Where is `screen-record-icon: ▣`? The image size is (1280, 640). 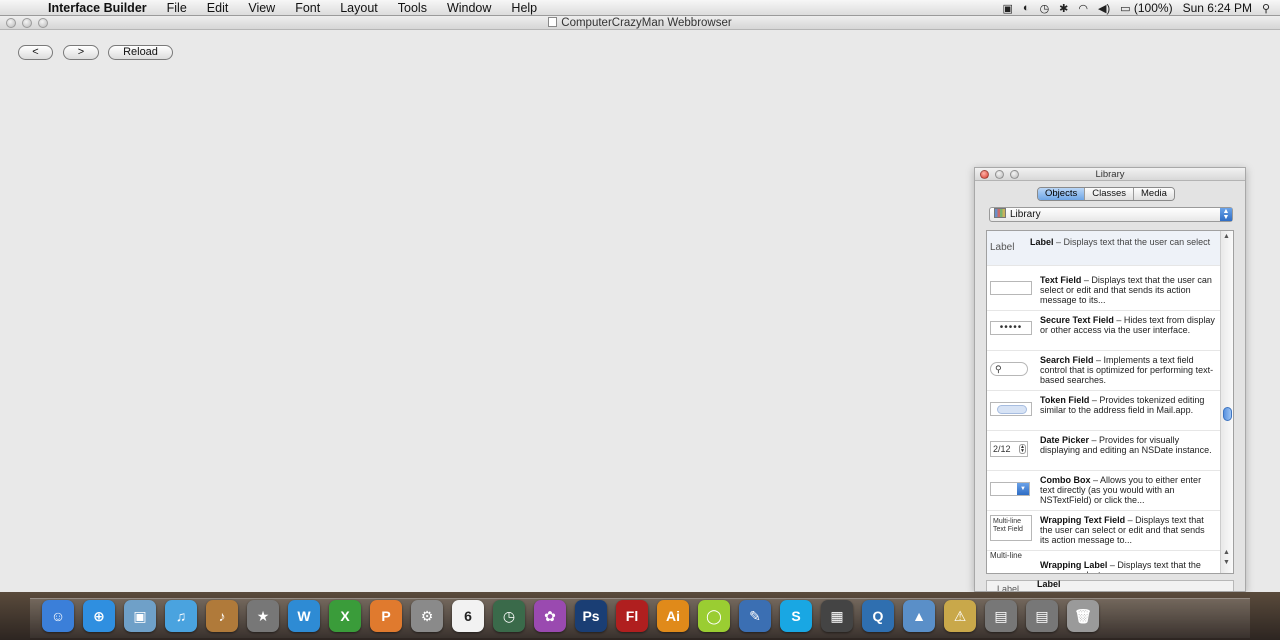
screen-record-icon: ▣ is located at coordinates (1008, 8).